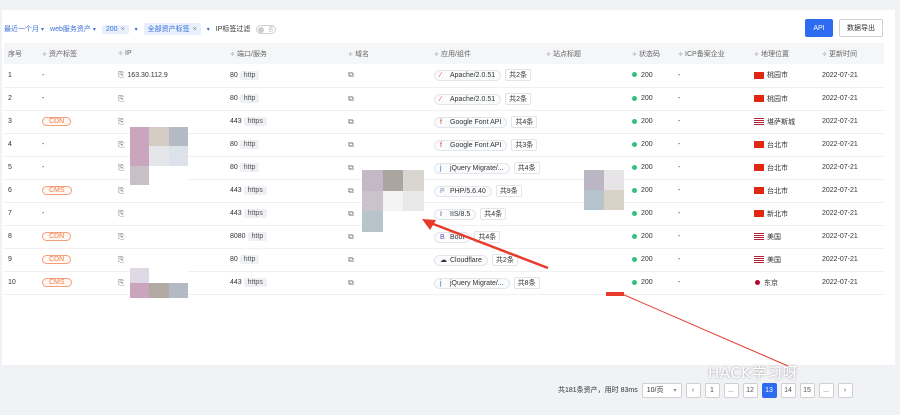 The width and height of the screenshot is (900, 415). I want to click on watermark: HACK学习呀, so click(753, 373).